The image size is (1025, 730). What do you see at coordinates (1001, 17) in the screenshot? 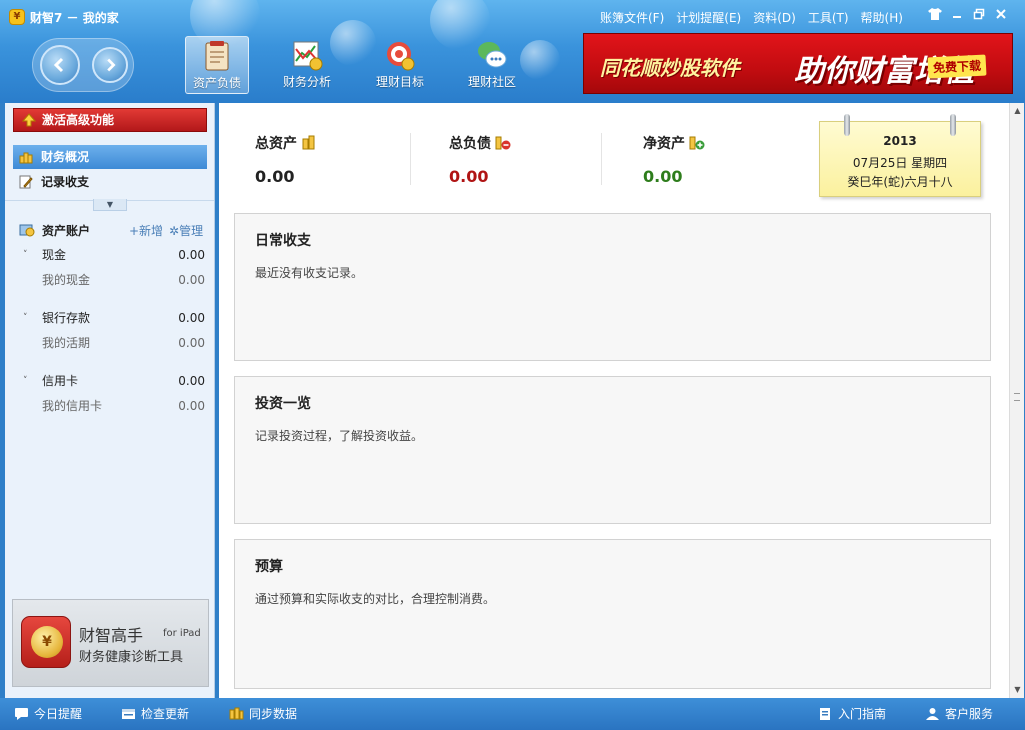
I see `close-icon` at bounding box center [1001, 17].